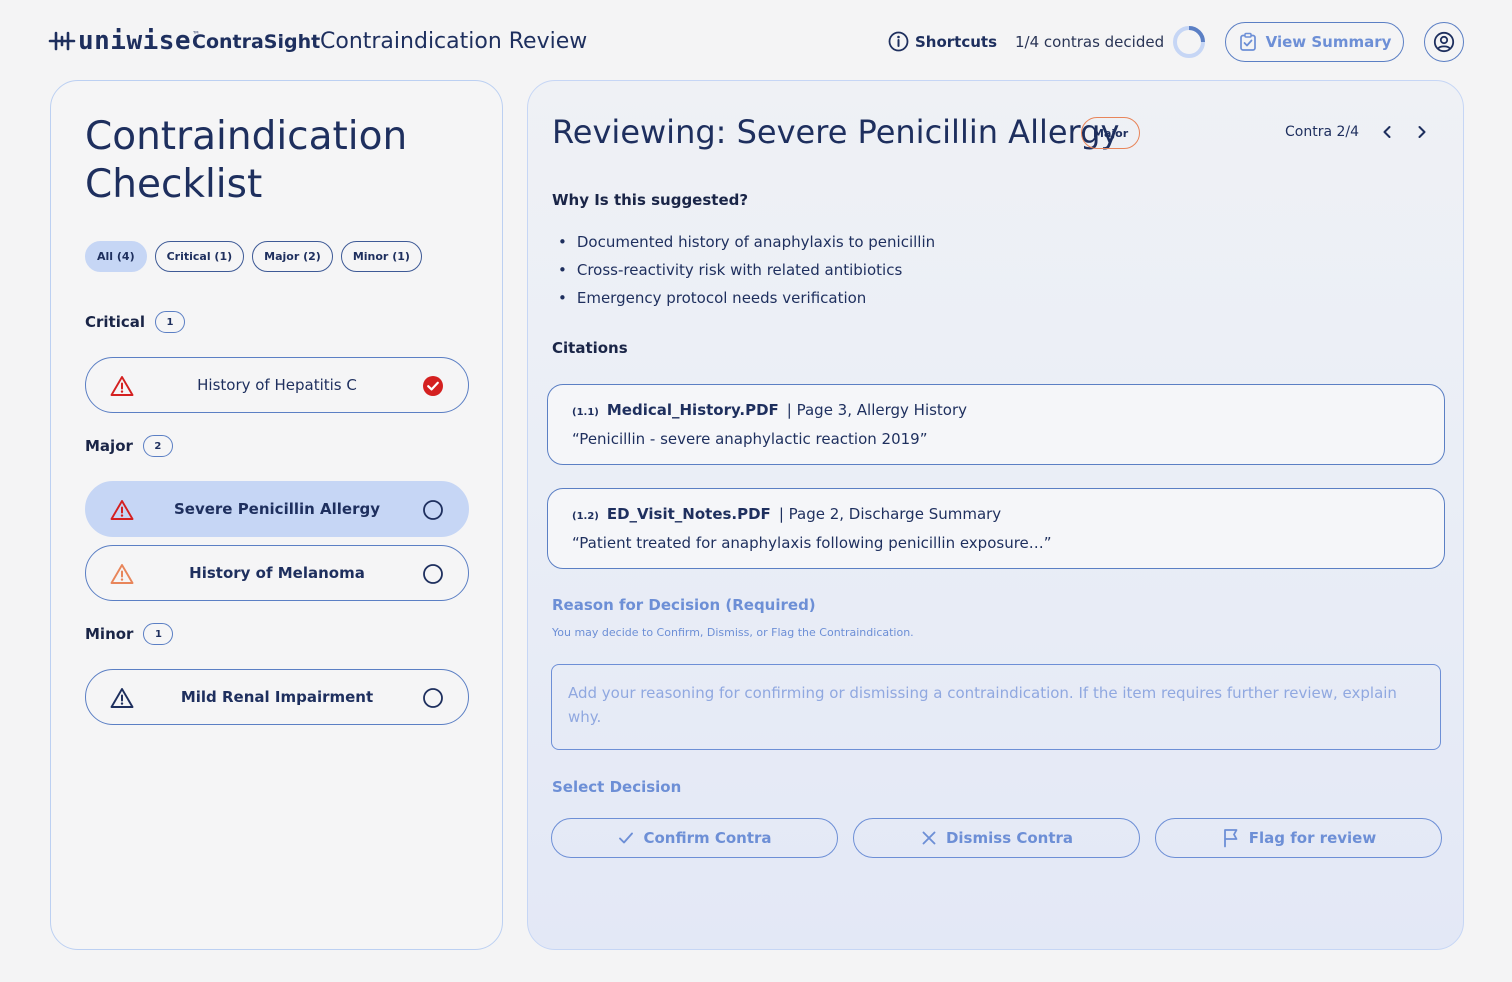 Image resolution: width=1512 pixels, height=982 pixels. Describe the element at coordinates (707, 838) in the screenshot. I see `confirm-contra-label: Confirm Contra` at that location.